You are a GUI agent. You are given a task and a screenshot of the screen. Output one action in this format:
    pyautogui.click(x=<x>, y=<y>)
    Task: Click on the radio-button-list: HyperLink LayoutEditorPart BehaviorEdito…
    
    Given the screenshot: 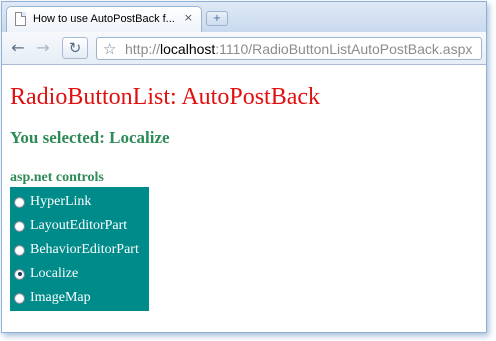 What is the action you would take?
    pyautogui.click(x=79, y=249)
    